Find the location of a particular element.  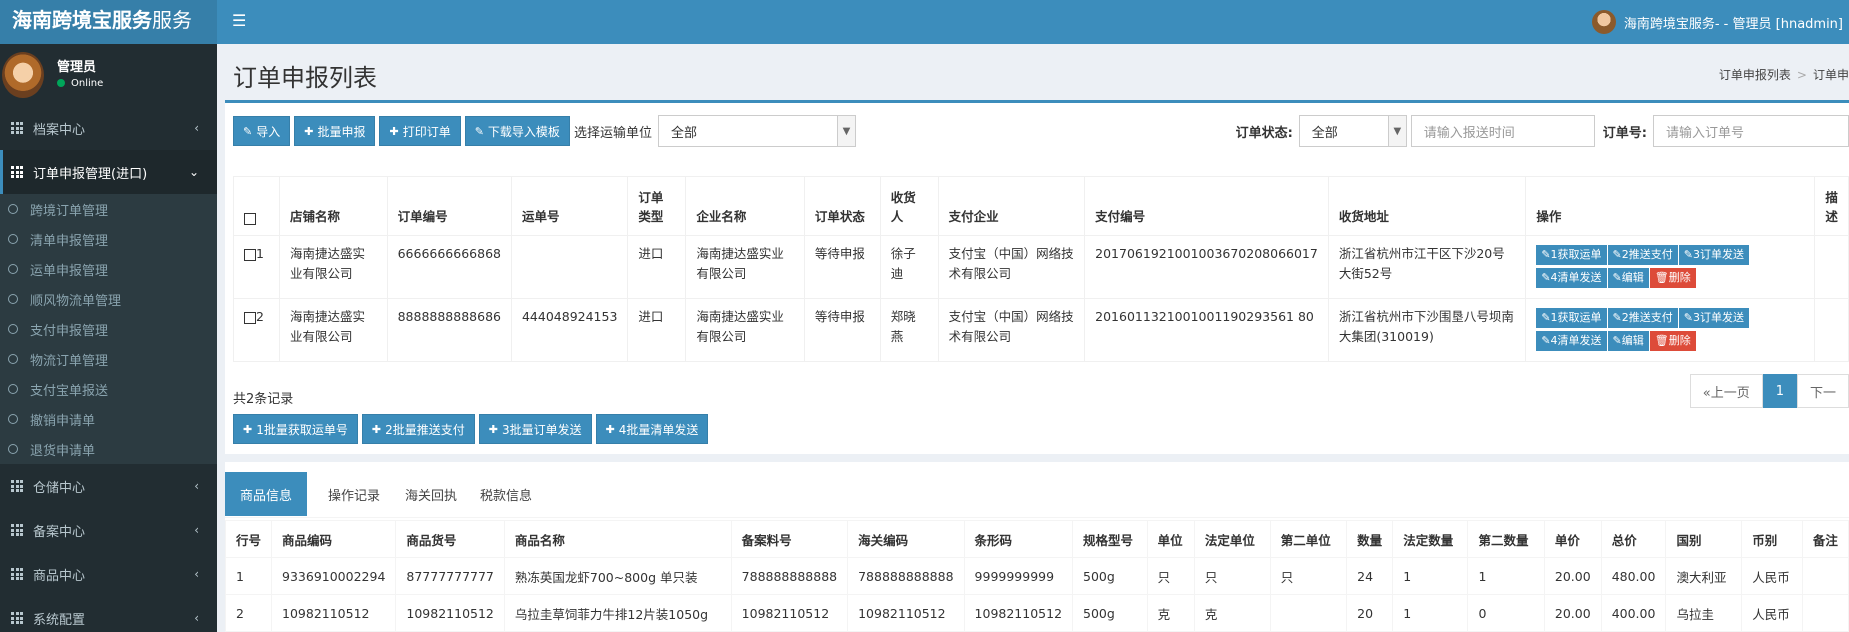

row-checkbox: 2 is located at coordinates (256, 330).